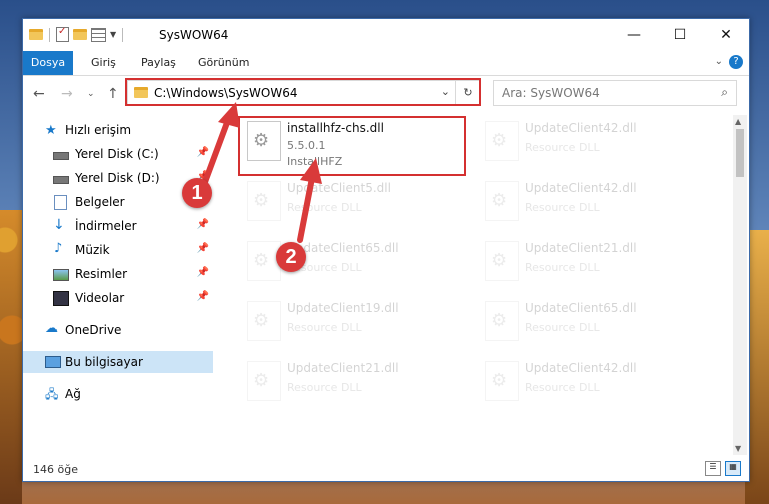 The image size is (769, 504). Describe the element at coordinates (39, 94) in the screenshot. I see `back-icon: ←` at that location.